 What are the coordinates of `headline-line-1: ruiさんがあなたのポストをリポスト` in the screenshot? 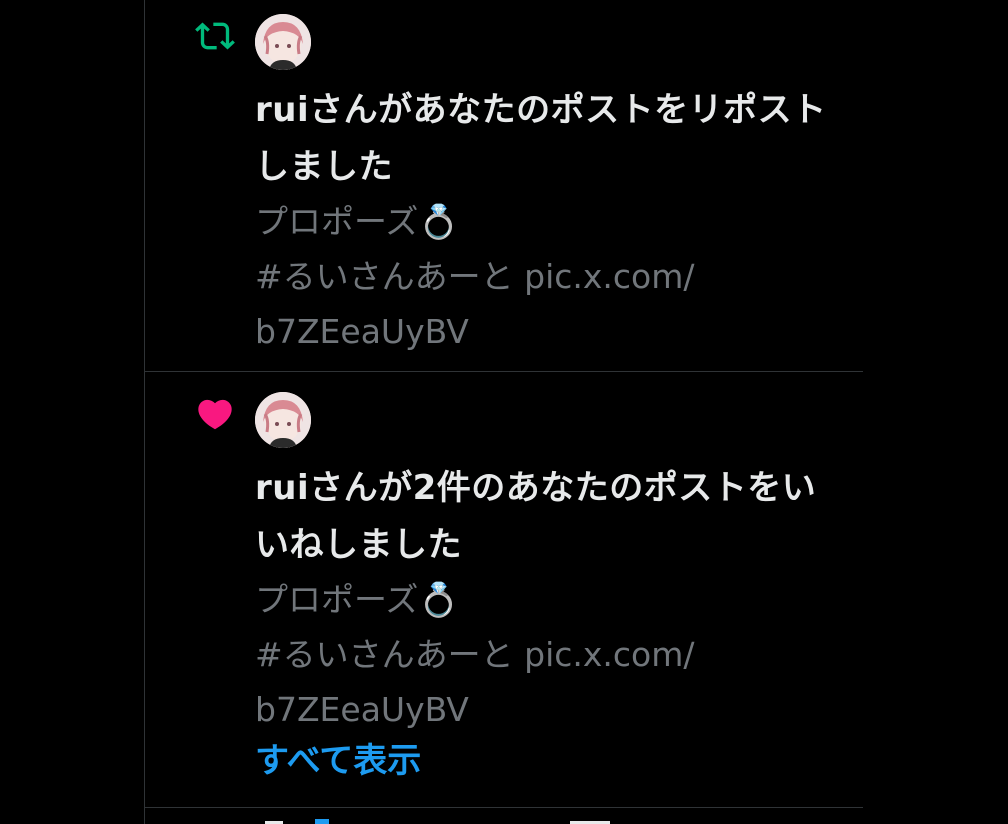 It's located at (541, 110).